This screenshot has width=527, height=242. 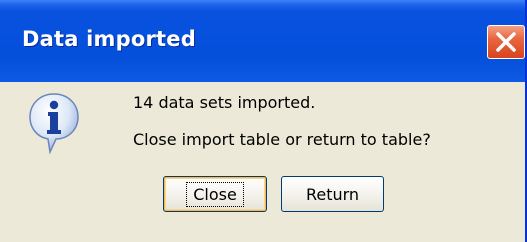 I want to click on window-close-button, so click(x=506, y=42).